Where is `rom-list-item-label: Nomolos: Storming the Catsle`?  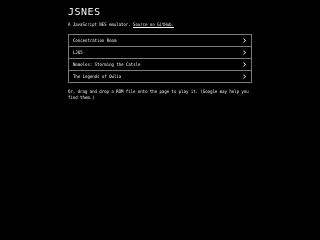
rom-list-item-label: Nomolos: Storming the Catsle is located at coordinates (107, 64).